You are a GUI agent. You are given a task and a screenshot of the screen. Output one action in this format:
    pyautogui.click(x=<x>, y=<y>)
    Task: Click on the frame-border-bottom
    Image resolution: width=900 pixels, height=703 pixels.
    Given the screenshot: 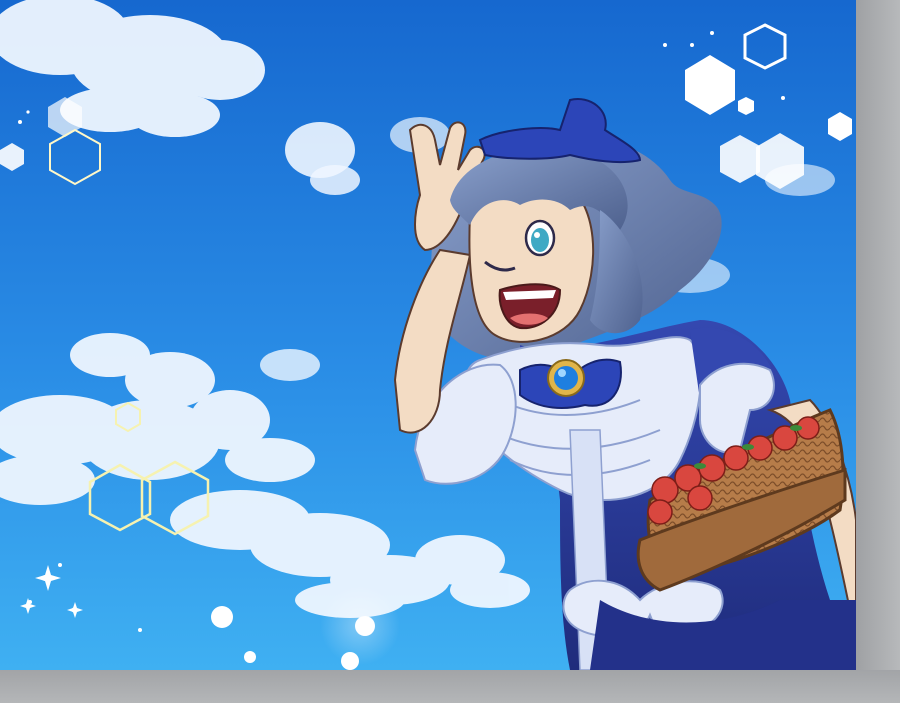 What is the action you would take?
    pyautogui.click(x=450, y=686)
    